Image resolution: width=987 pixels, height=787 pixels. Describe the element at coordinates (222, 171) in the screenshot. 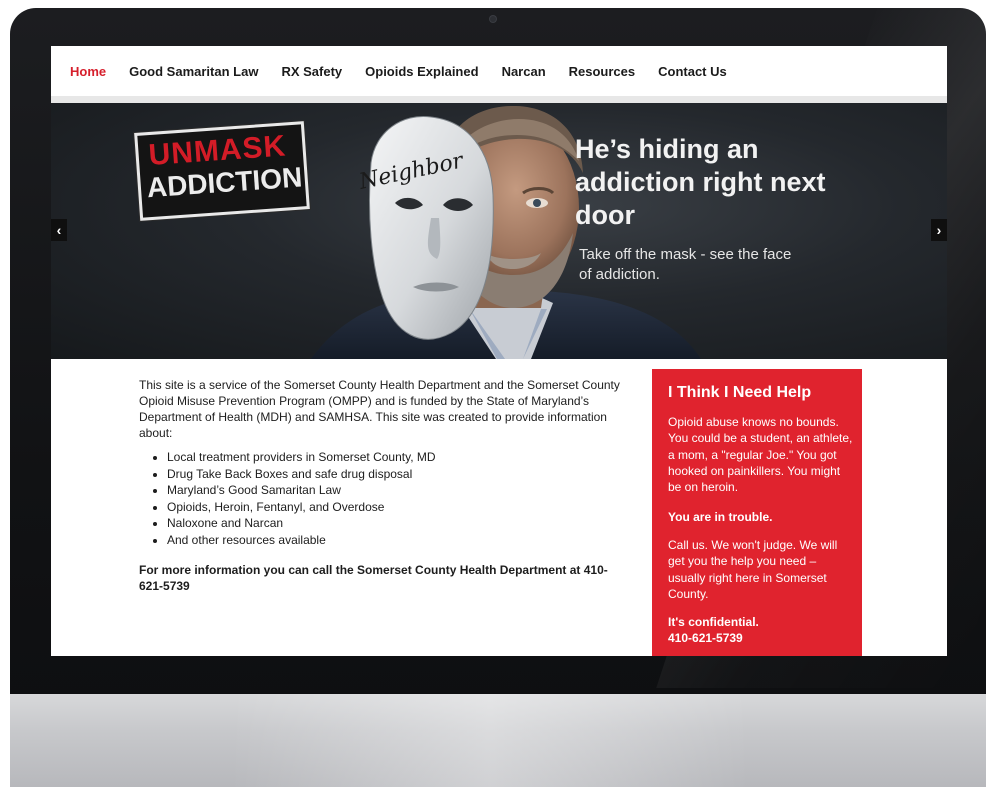

I see `unmask-addiction-logo: UNMASK ADDICTION` at that location.